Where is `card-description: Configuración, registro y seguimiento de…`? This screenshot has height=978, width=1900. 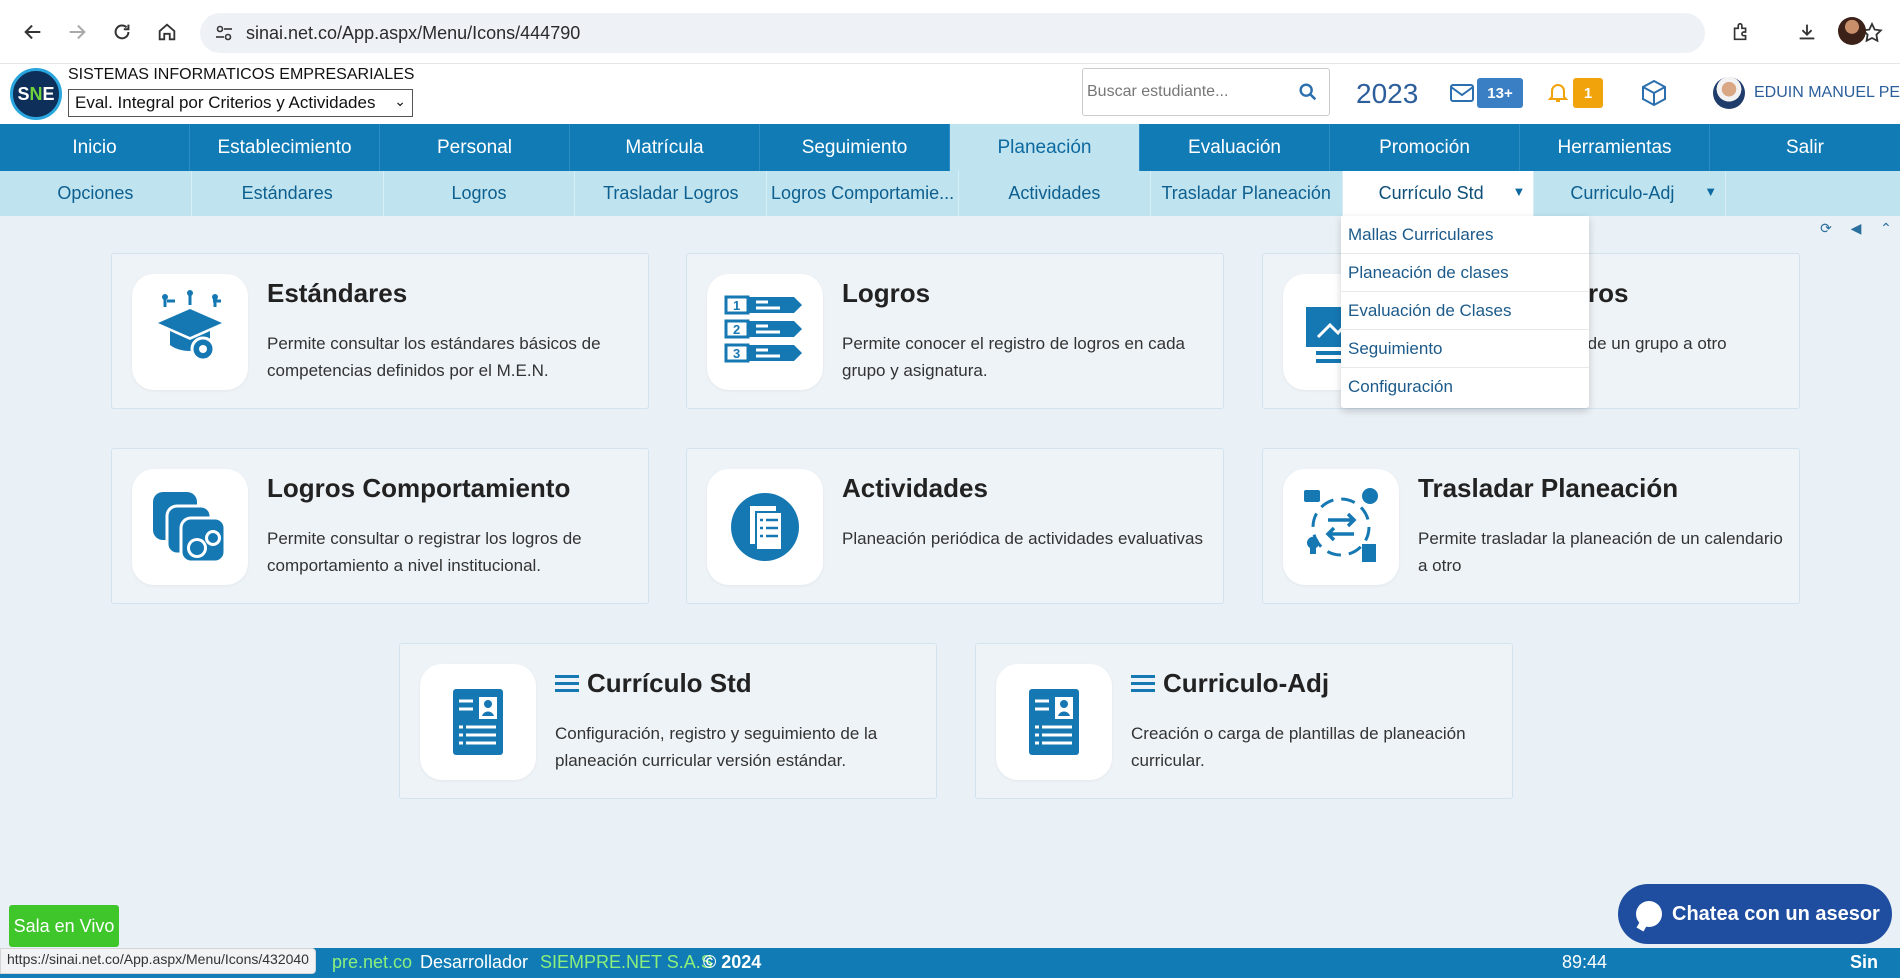
card-description: Configuración, registro y seguimiento de… is located at coordinates (716, 747).